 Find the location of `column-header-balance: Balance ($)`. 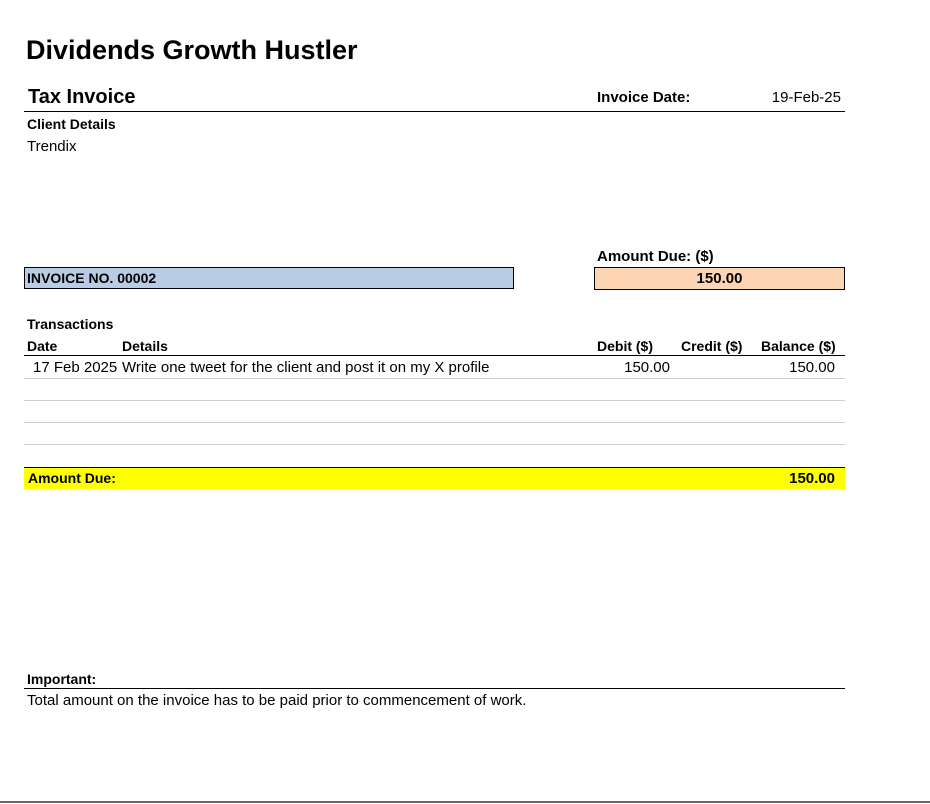

column-header-balance: Balance ($) is located at coordinates (798, 346).